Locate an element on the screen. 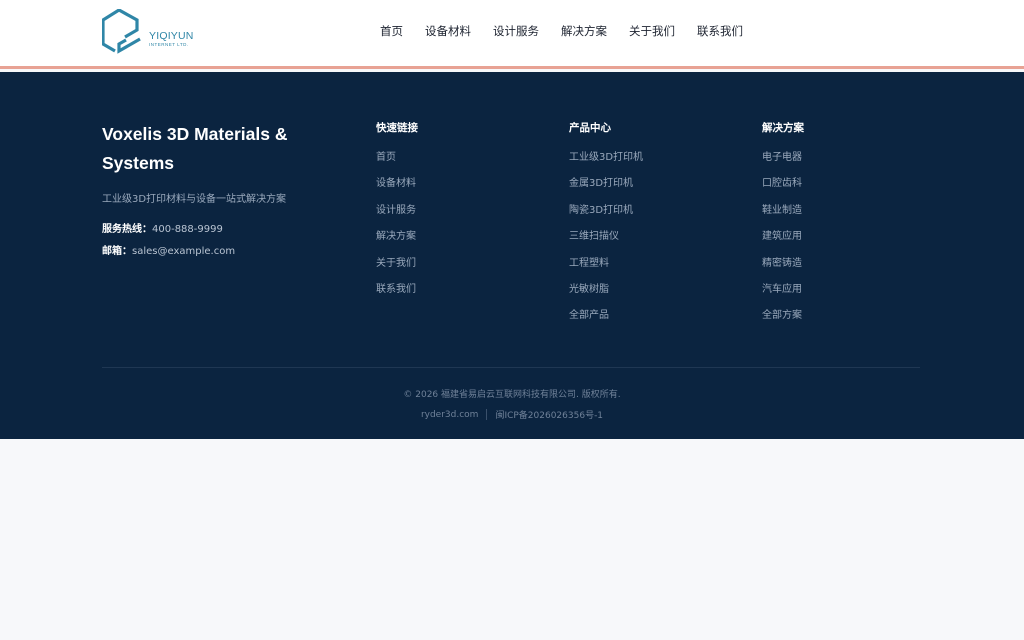 The image size is (1024, 640). footer-legal: ryder3d.com 闽ICP备2026026356号-1 is located at coordinates (512, 414).